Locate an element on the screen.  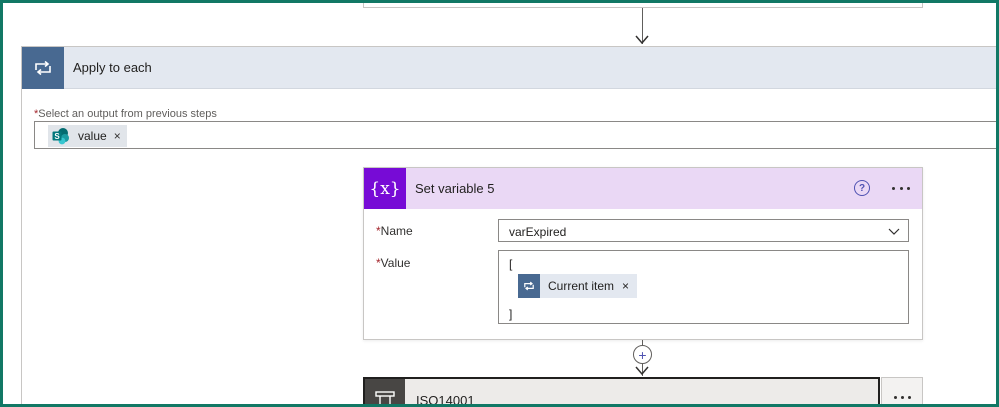
apply-to-each-header: Apply to each is located at coordinates (510, 68).